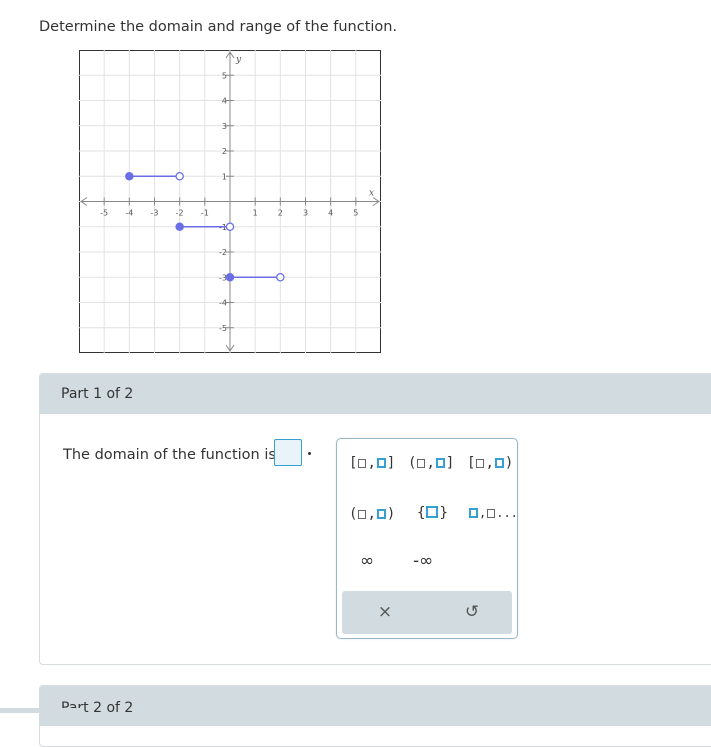  What do you see at coordinates (490, 463) in the screenshot?
I see `closed-open-interval-button: [,)` at bounding box center [490, 463].